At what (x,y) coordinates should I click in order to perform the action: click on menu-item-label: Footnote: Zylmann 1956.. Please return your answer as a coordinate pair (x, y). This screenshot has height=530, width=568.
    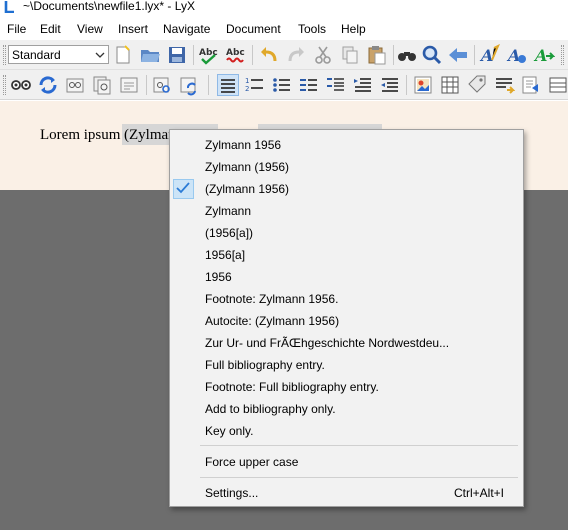
    Looking at the image, I should click on (272, 299).